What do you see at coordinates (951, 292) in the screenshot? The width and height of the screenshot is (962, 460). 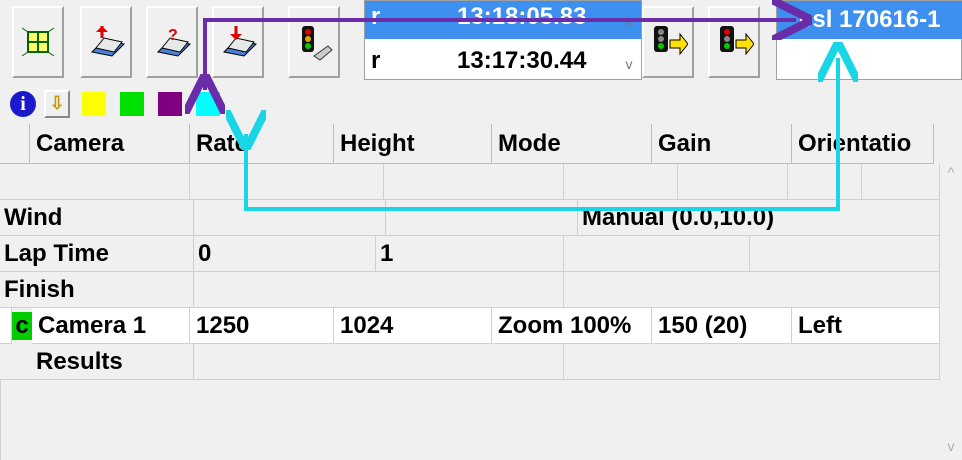 I see `vertical-scrollbar: ^ v` at bounding box center [951, 292].